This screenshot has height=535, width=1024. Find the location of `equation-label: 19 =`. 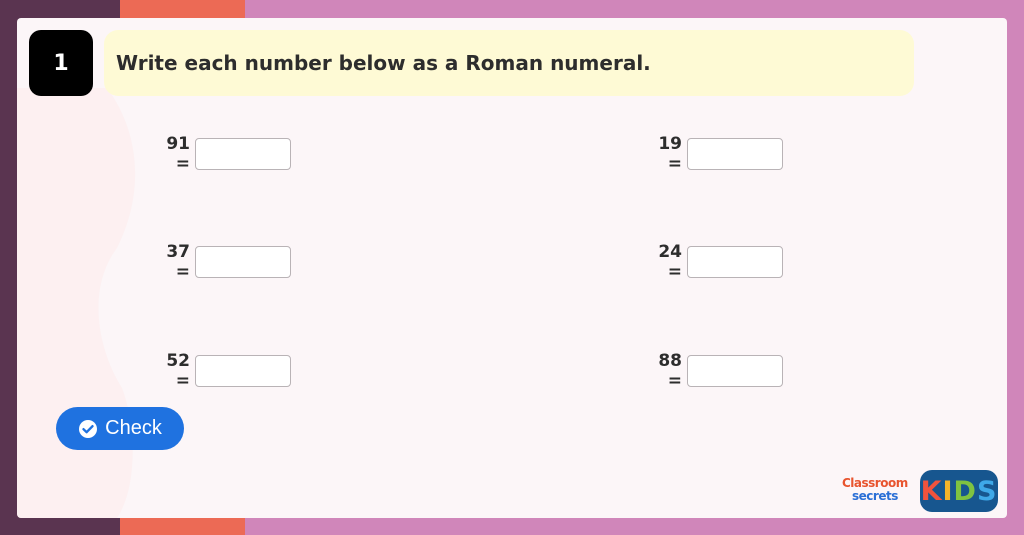

equation-label: 19 = is located at coordinates (670, 154).